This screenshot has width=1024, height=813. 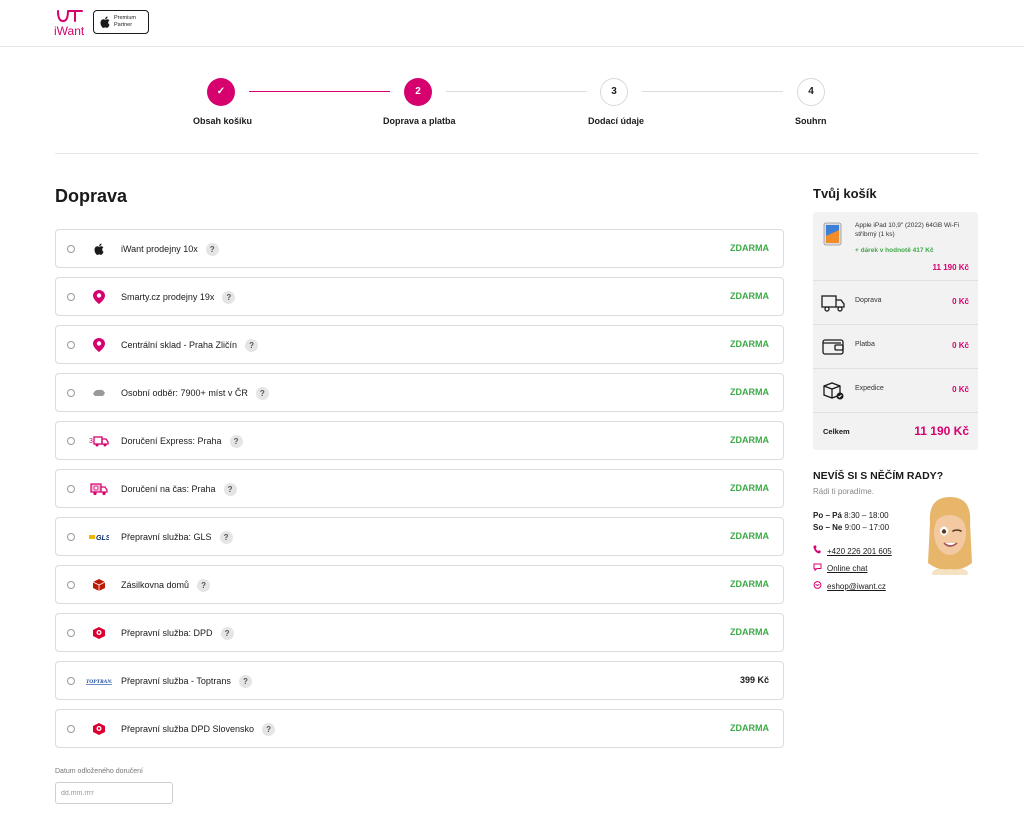 I want to click on hours-weekdays-days: Po – Pá, so click(x=827, y=515).